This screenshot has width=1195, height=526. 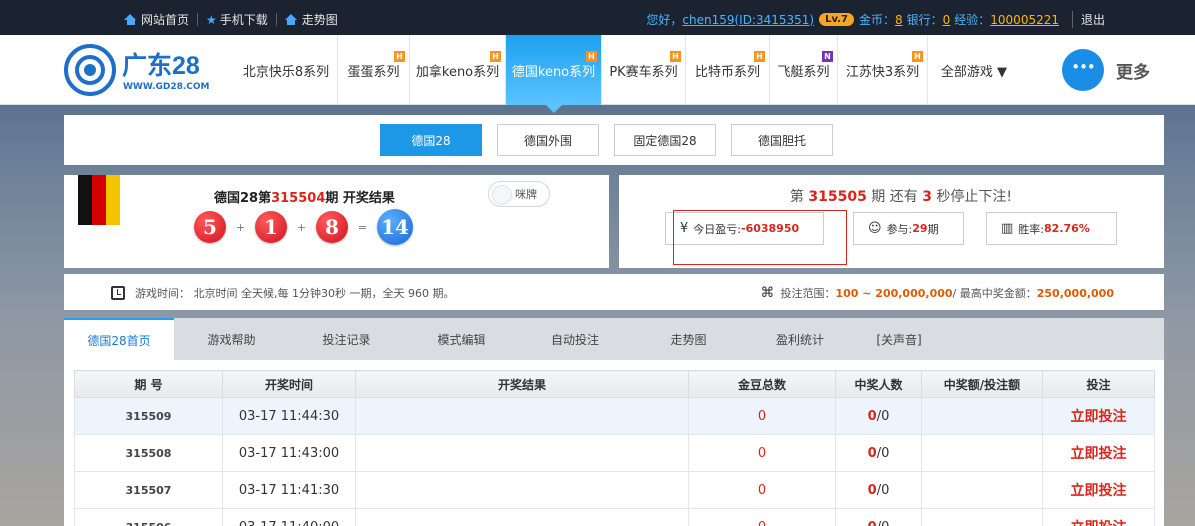 I want to click on nav-item-jiangsu-k3: 江苏快3系列 H, so click(x=883, y=70).